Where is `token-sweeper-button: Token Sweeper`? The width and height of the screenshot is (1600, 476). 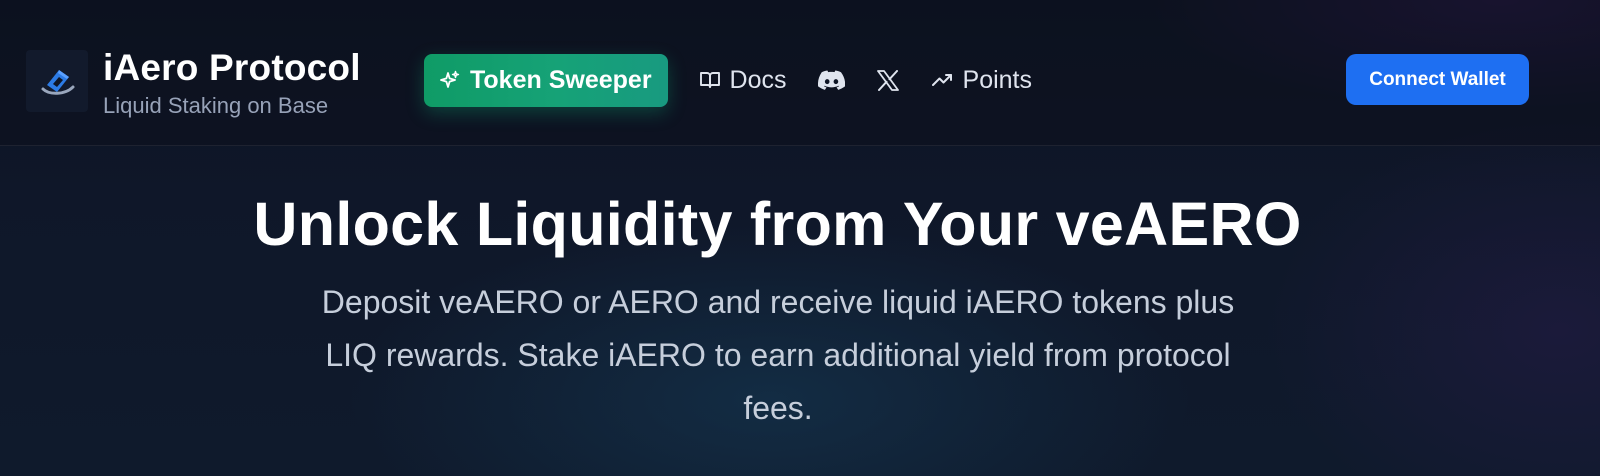 token-sweeper-button: Token Sweeper is located at coordinates (546, 80).